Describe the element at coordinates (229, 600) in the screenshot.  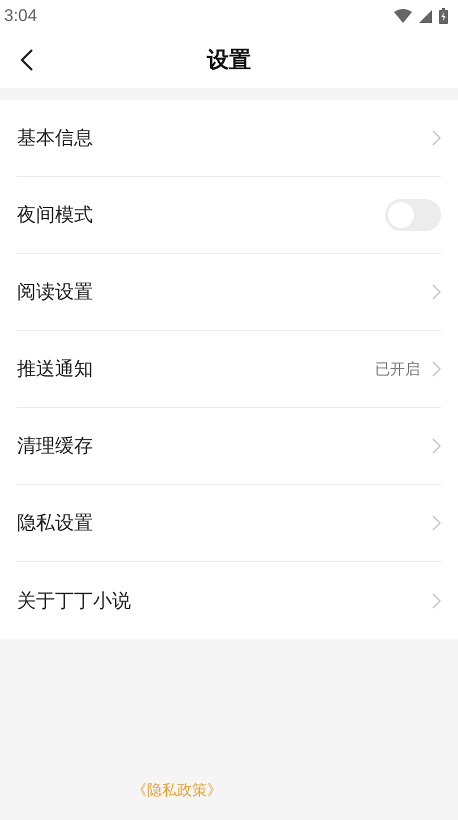
I see `settings-row: 关于丁丁小说` at that location.